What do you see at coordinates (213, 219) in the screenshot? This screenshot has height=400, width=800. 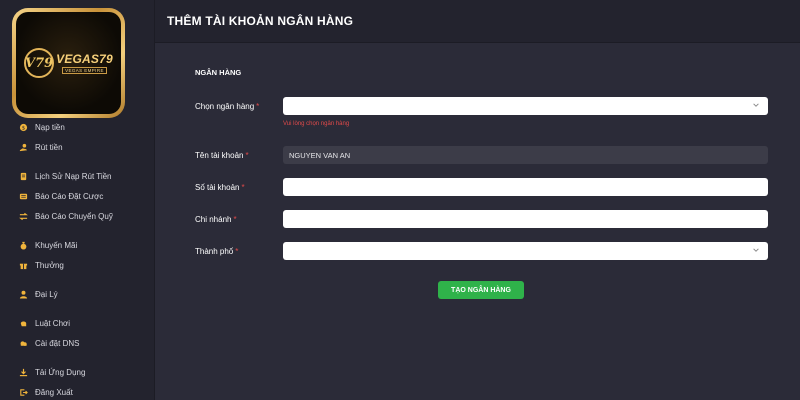 I see `branch-label-text: Chi nhánh` at bounding box center [213, 219].